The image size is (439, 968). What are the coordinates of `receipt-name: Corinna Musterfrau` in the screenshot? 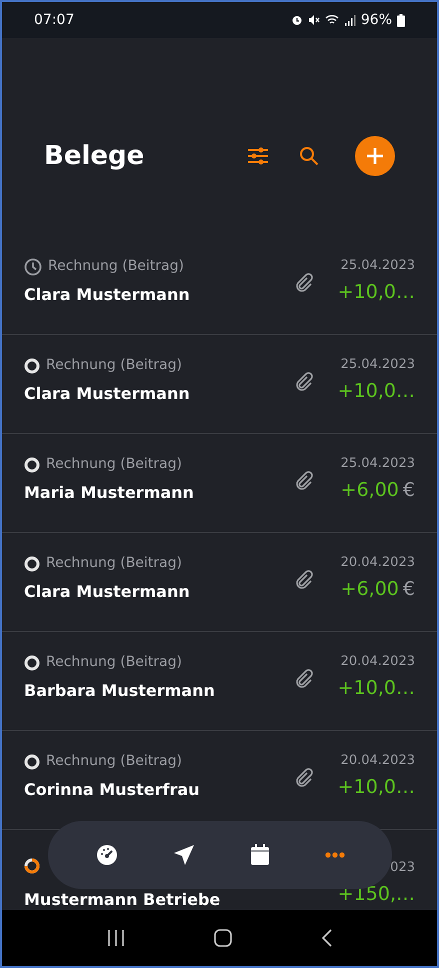 It's located at (112, 790).